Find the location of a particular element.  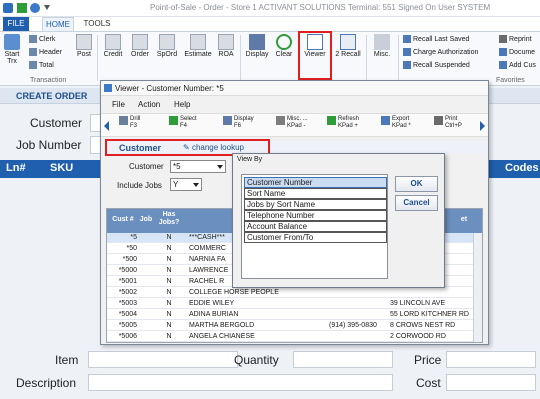

cell-cust: *5000 is located at coordinates (127, 270).